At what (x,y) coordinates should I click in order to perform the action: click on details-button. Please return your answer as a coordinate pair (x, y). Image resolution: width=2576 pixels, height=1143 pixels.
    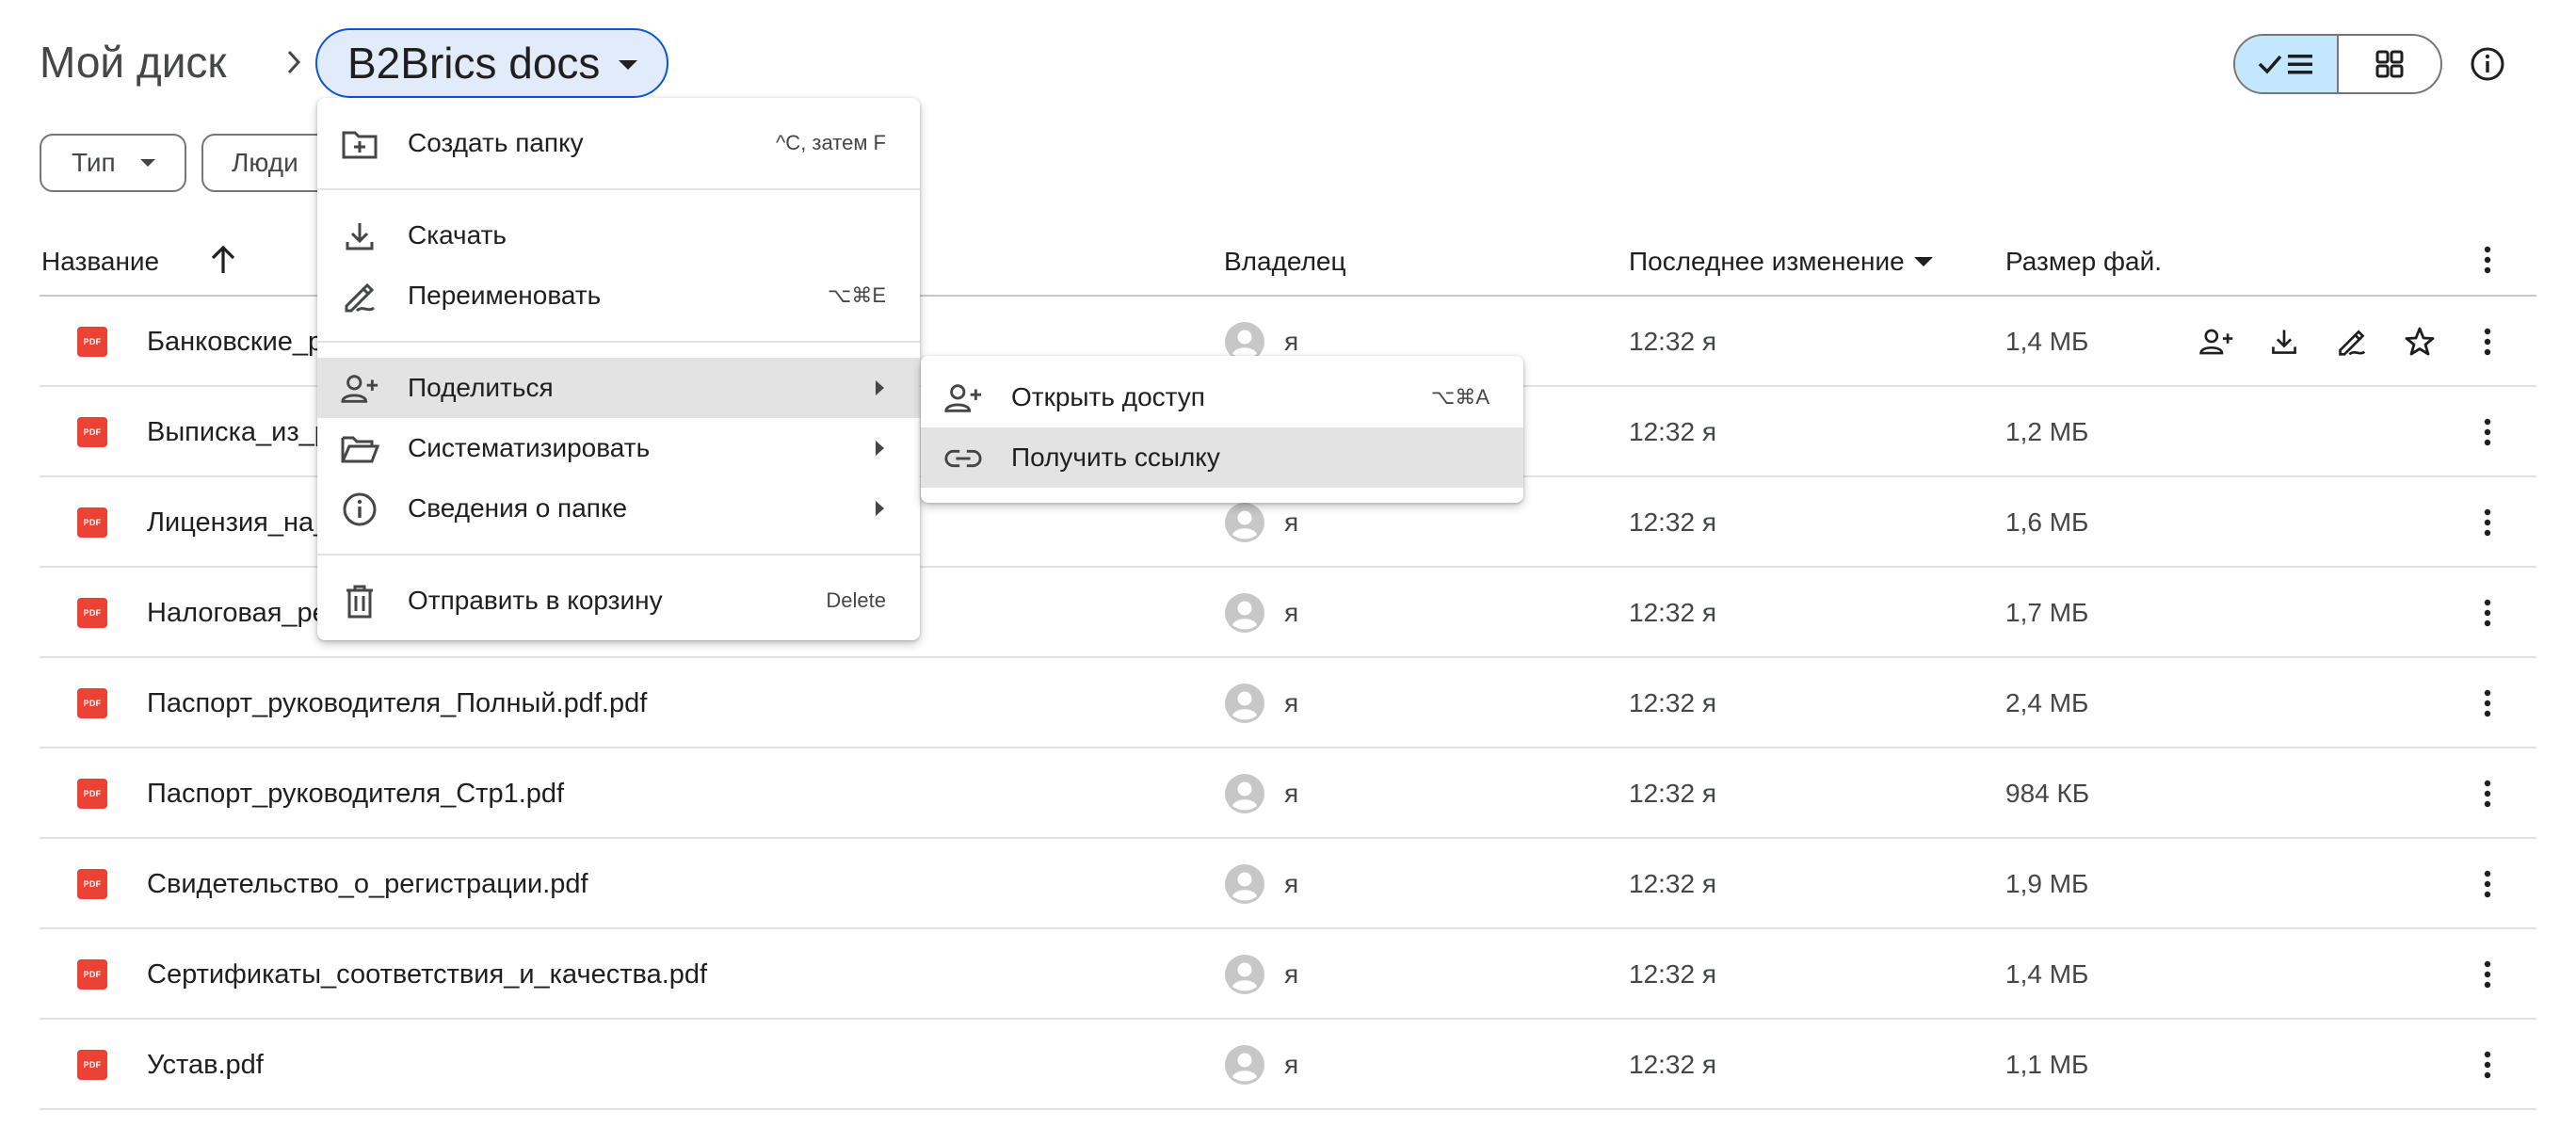
    Looking at the image, I should click on (2487, 64).